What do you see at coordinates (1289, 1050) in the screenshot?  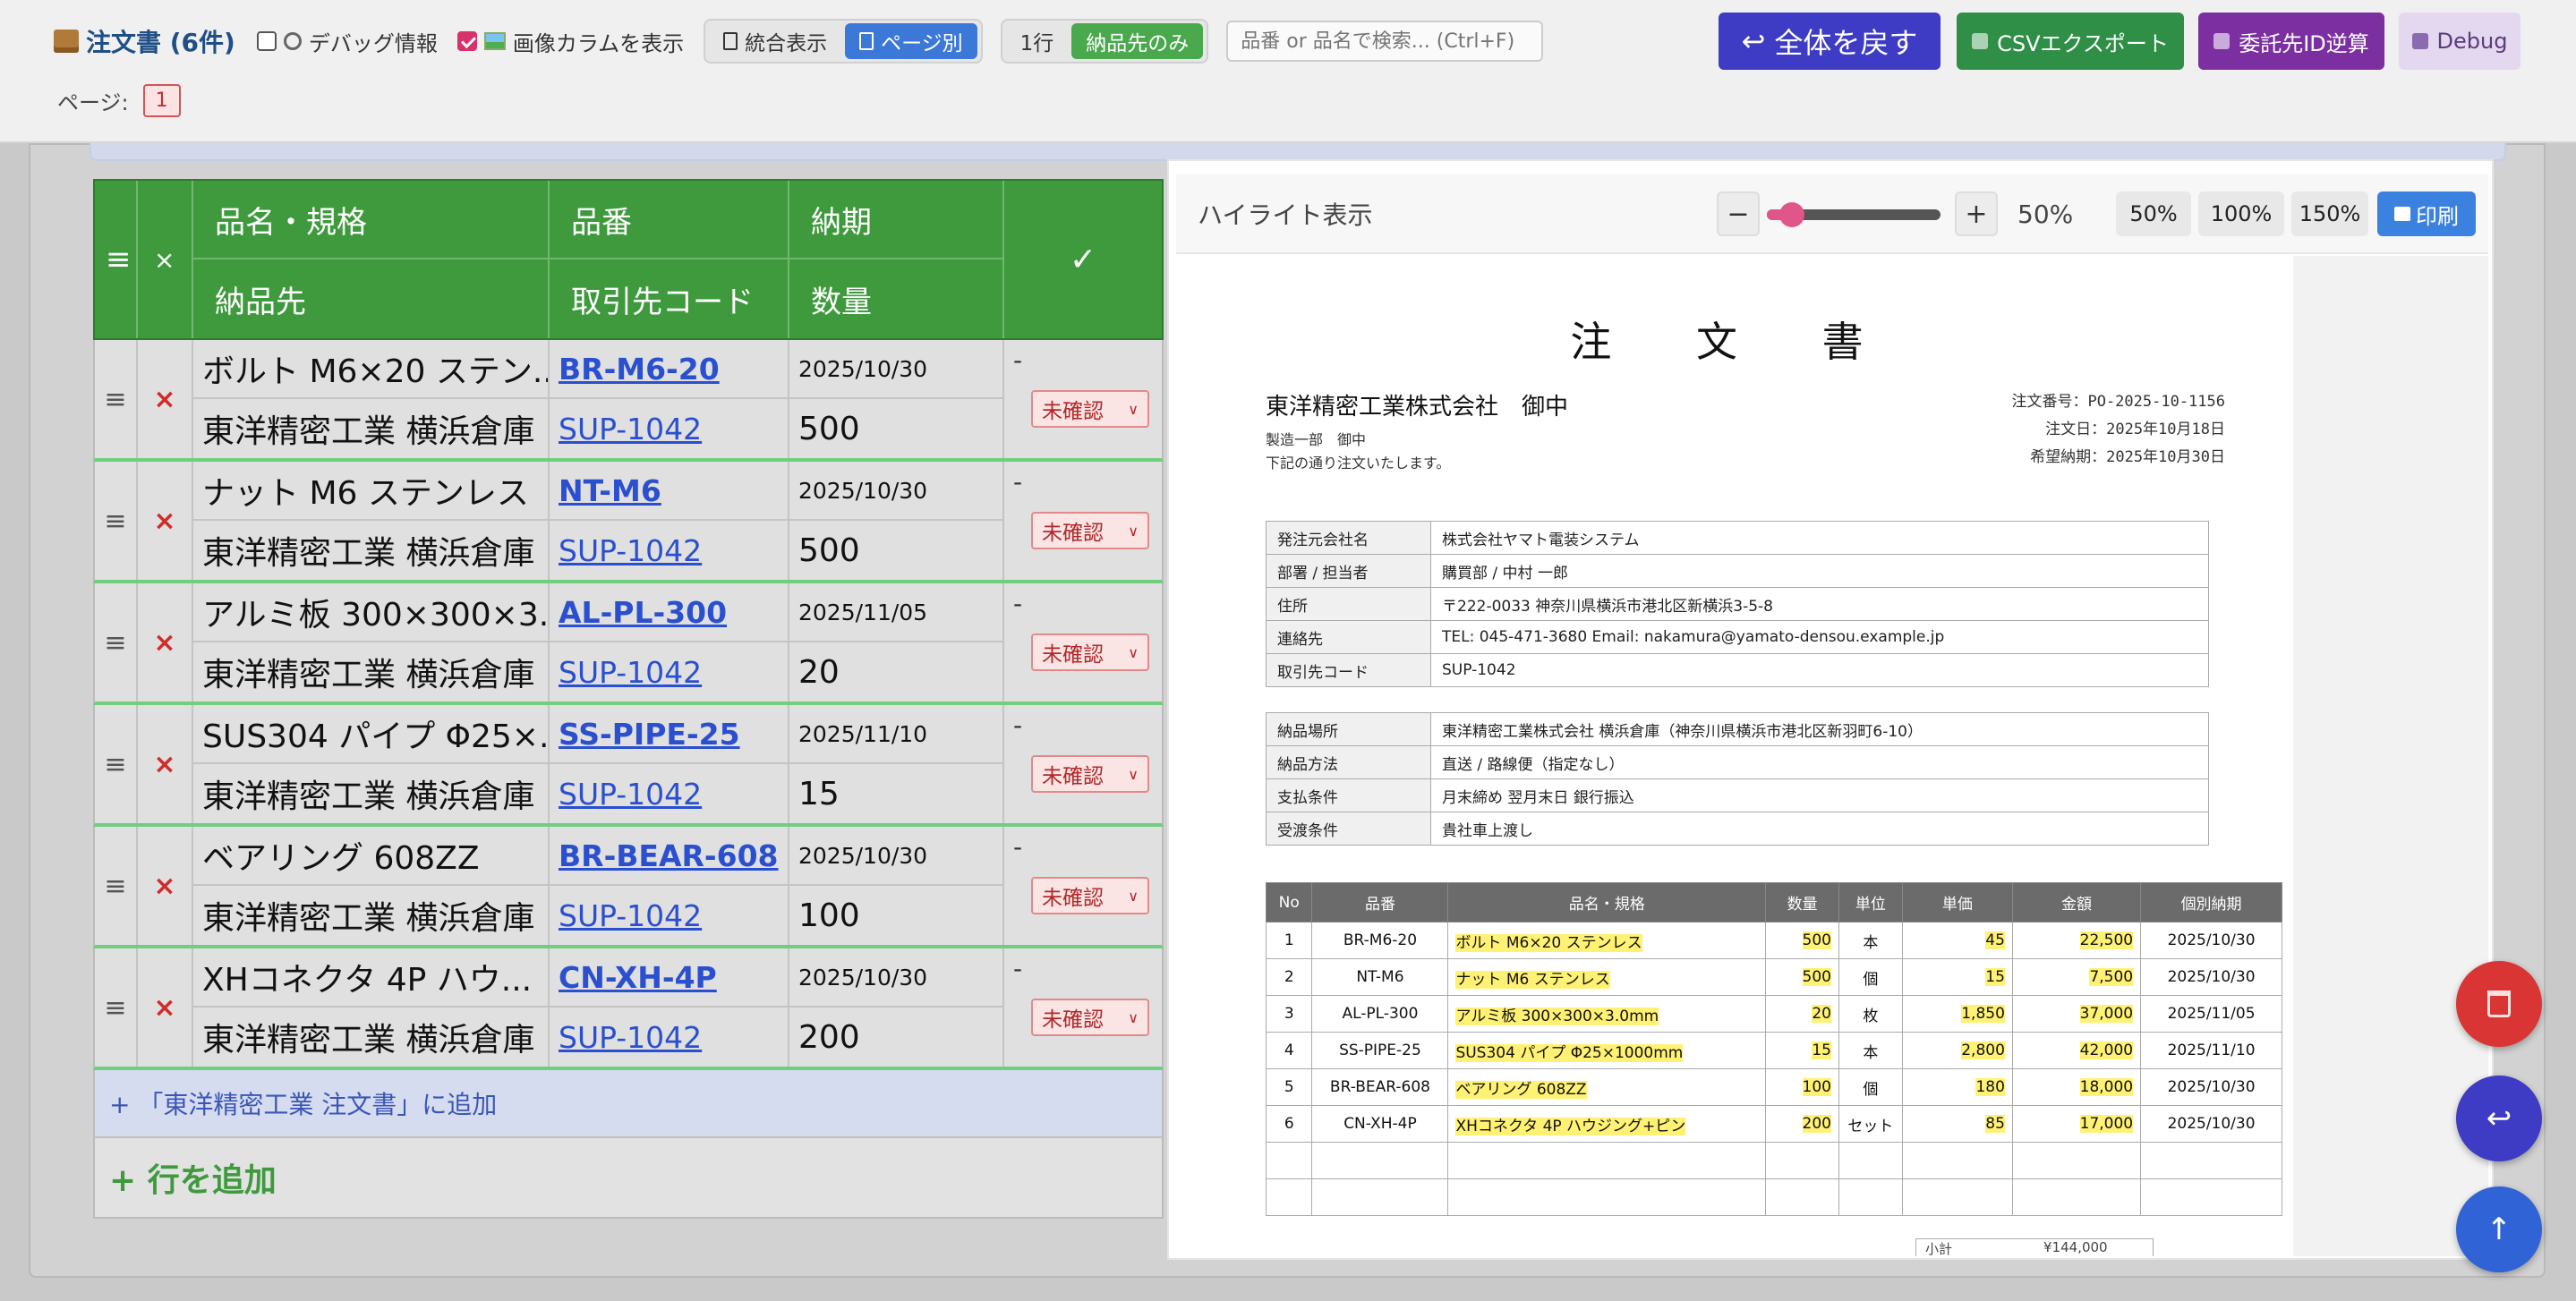 I see `item-no-cell: 4` at bounding box center [1289, 1050].